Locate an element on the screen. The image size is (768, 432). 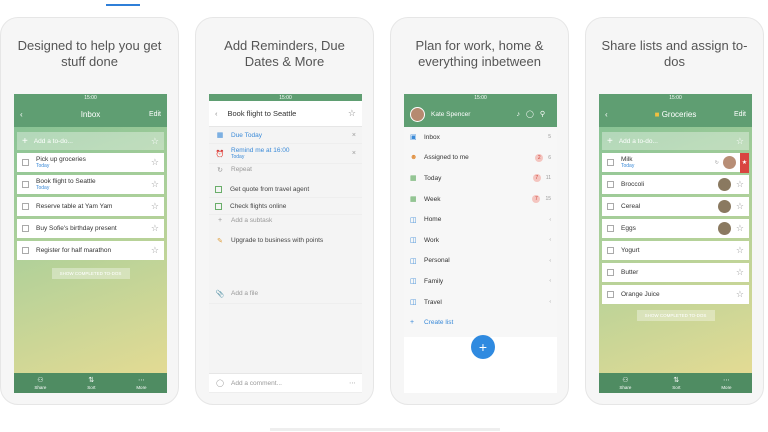
sidebar-item-home: ◫ Home ‹ is located at coordinates (480, 219).